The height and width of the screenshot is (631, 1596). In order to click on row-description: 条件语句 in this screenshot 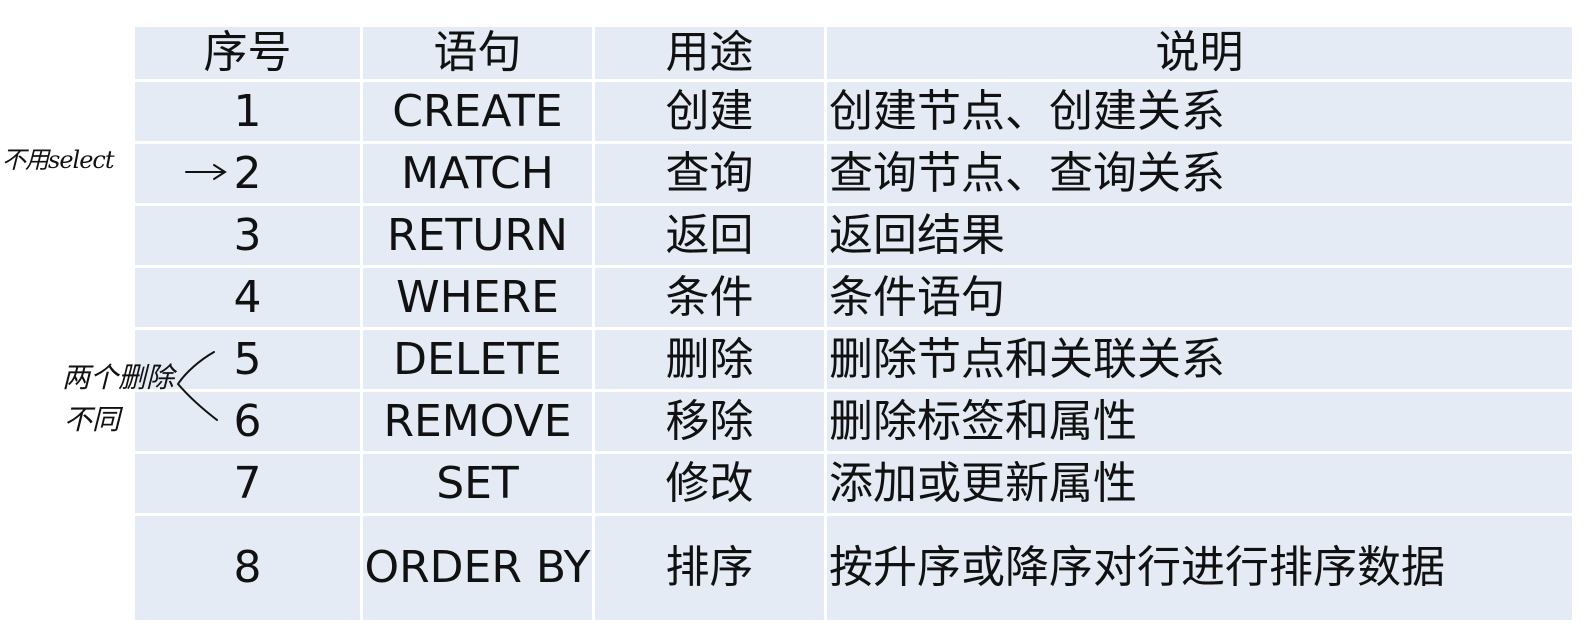, I will do `click(1199, 297)`.